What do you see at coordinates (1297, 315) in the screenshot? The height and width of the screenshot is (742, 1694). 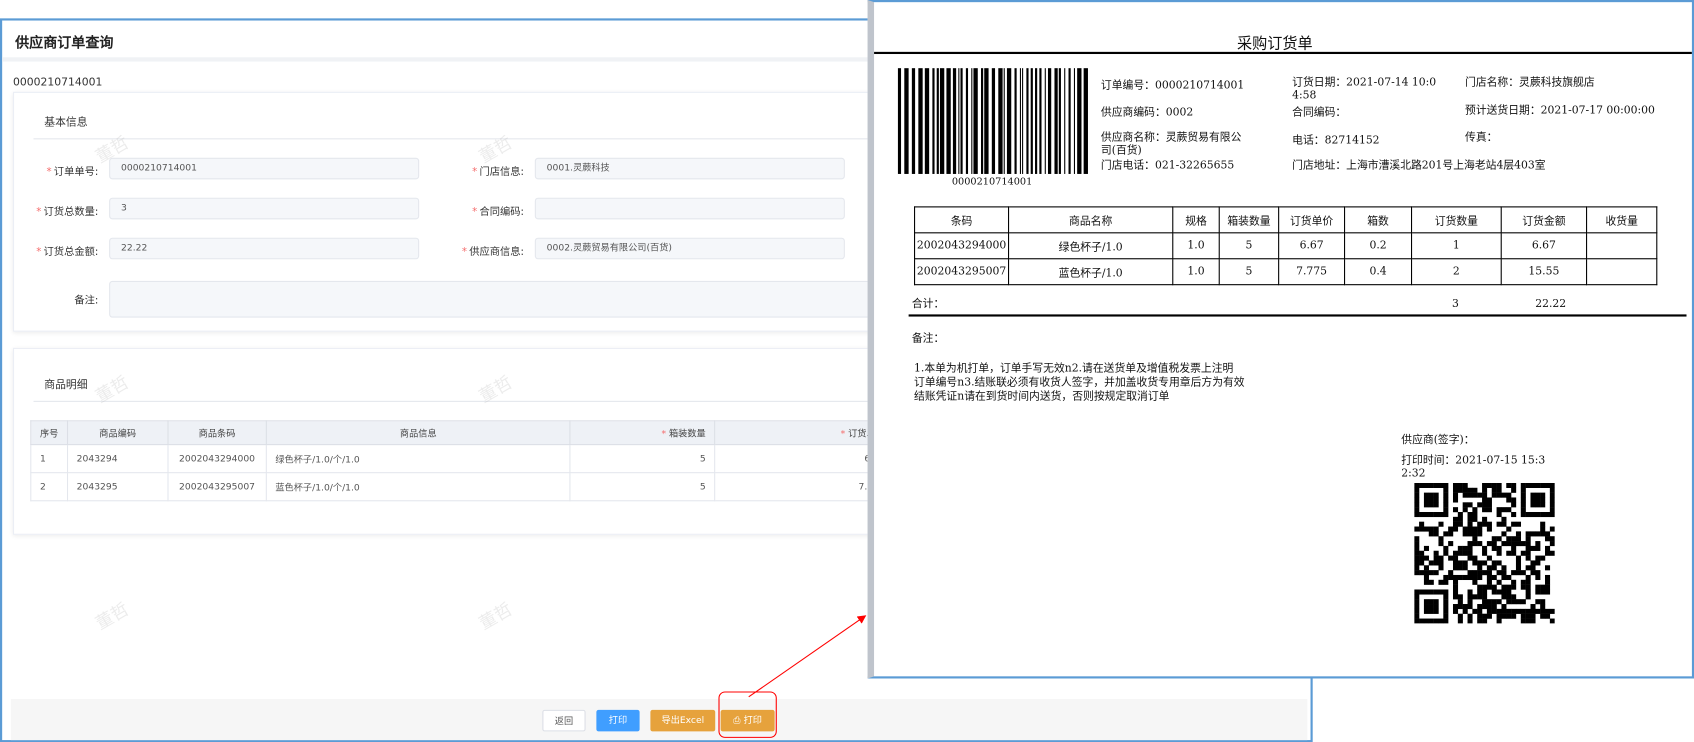 I see `divider` at bounding box center [1297, 315].